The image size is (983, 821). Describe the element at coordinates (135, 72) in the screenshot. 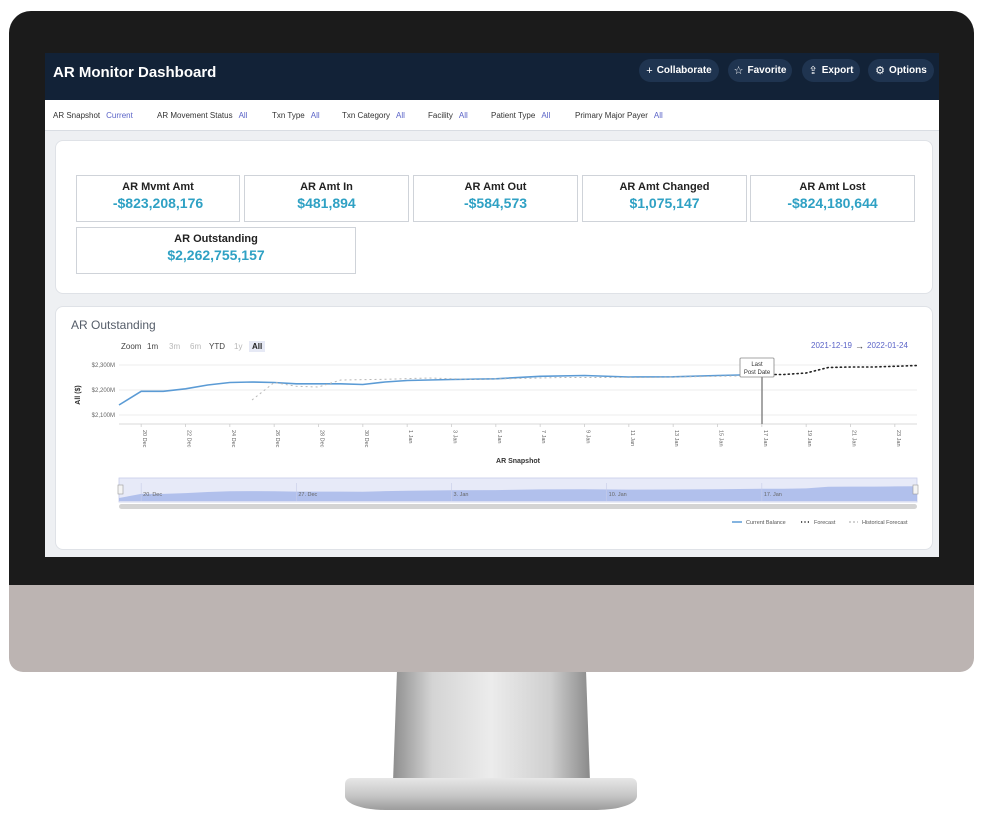

I see `page-title: AR Monitor Dashboard` at that location.